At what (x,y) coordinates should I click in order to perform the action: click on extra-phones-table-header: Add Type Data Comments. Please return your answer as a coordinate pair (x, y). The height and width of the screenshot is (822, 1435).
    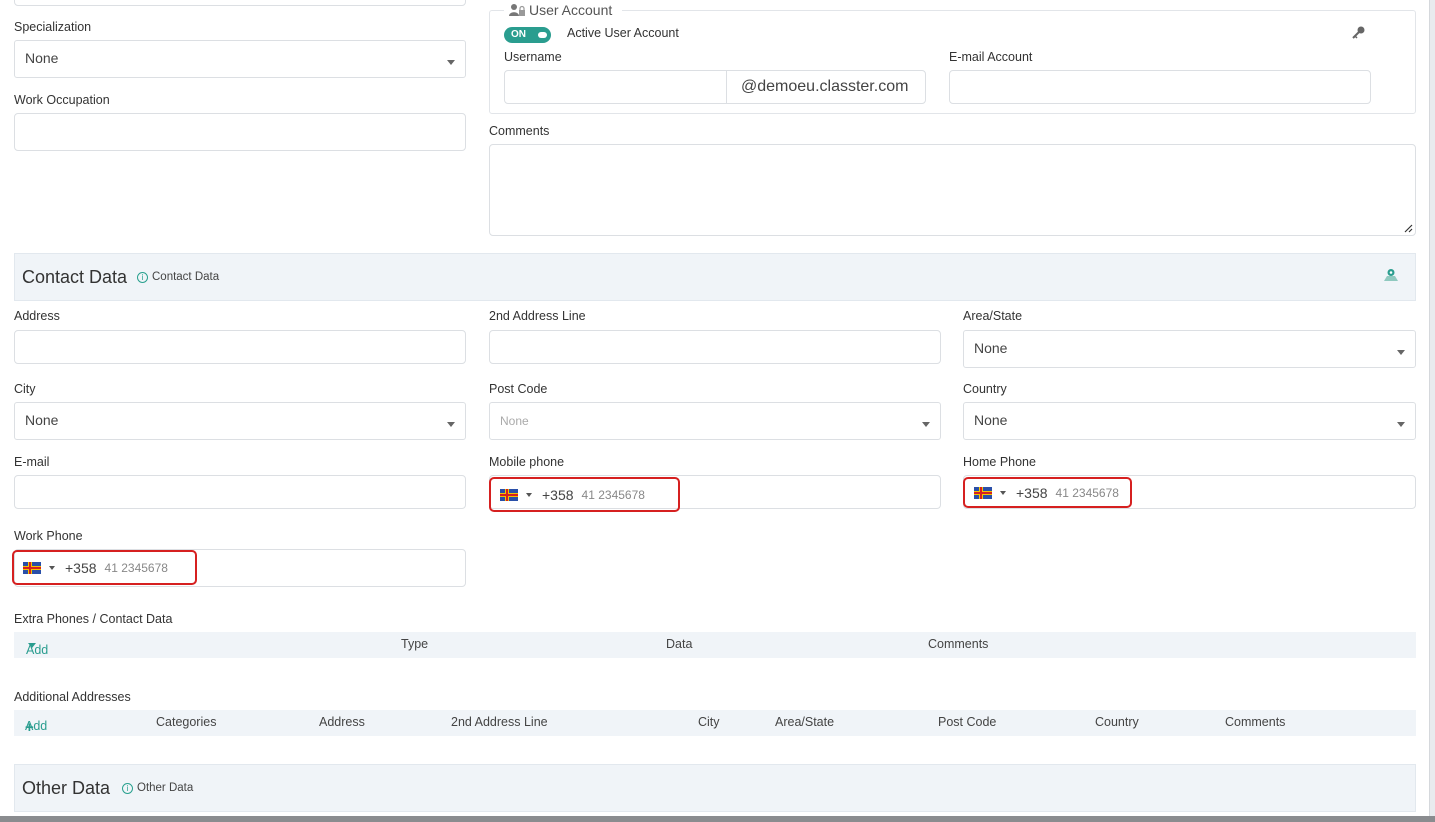
    Looking at the image, I should click on (715, 645).